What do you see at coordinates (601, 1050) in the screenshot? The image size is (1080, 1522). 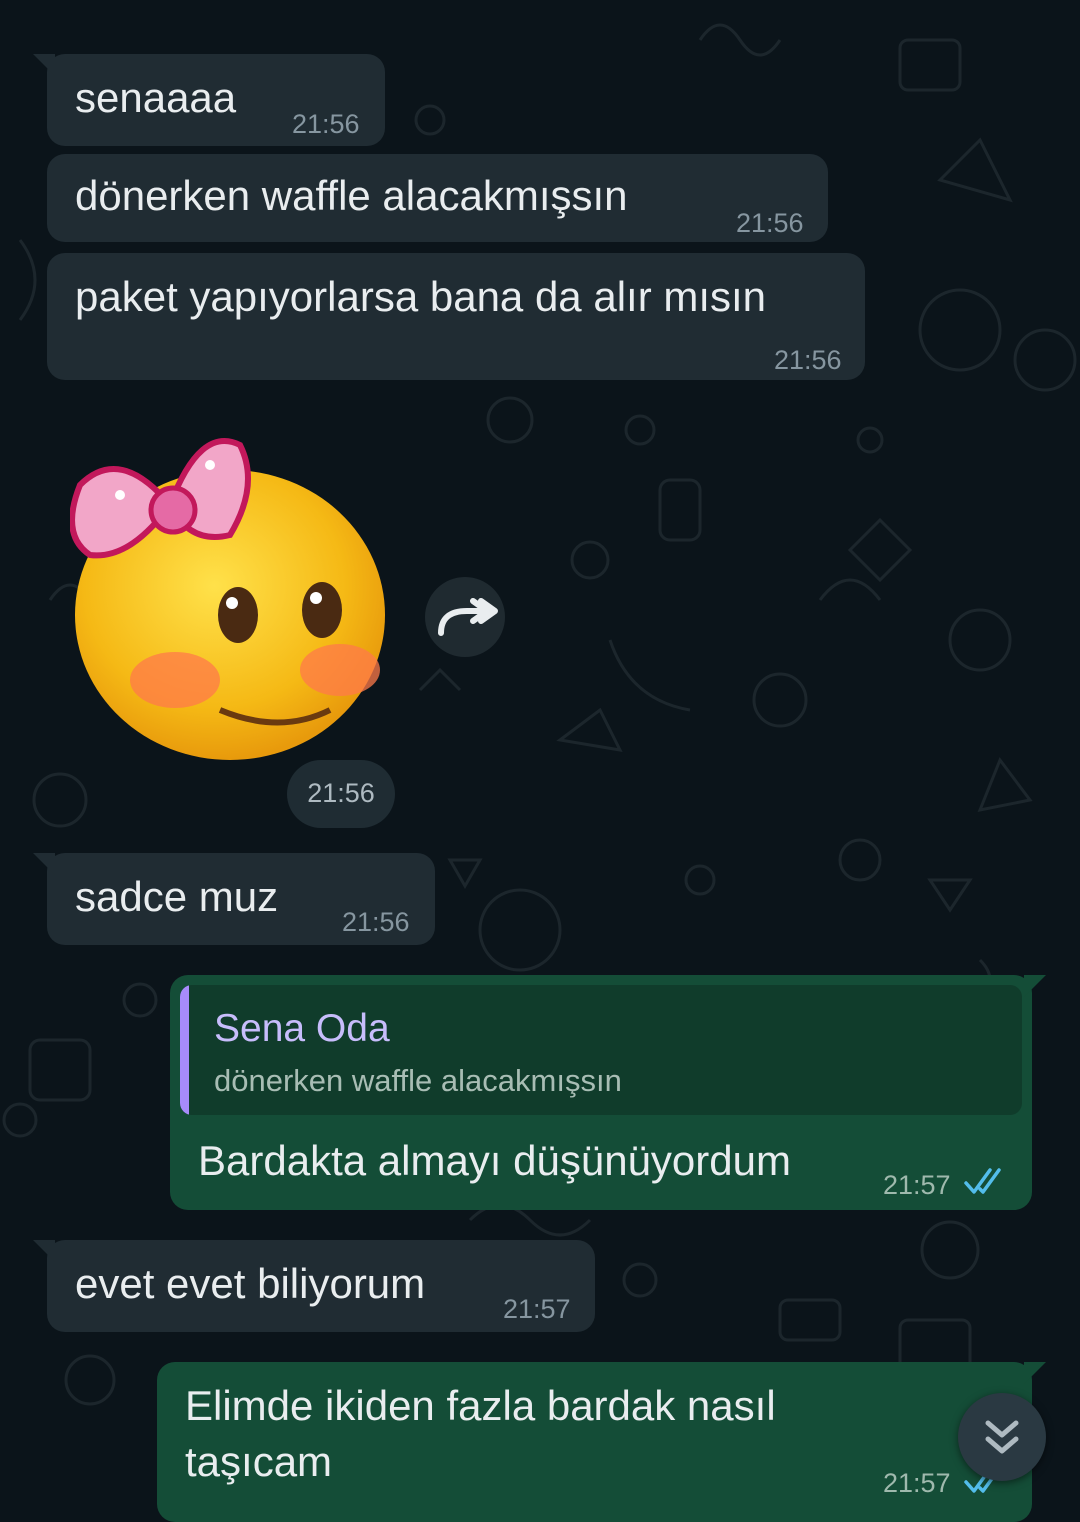 I see `reply-quote: Sena Oda dönerken waffle alacakmışsın` at bounding box center [601, 1050].